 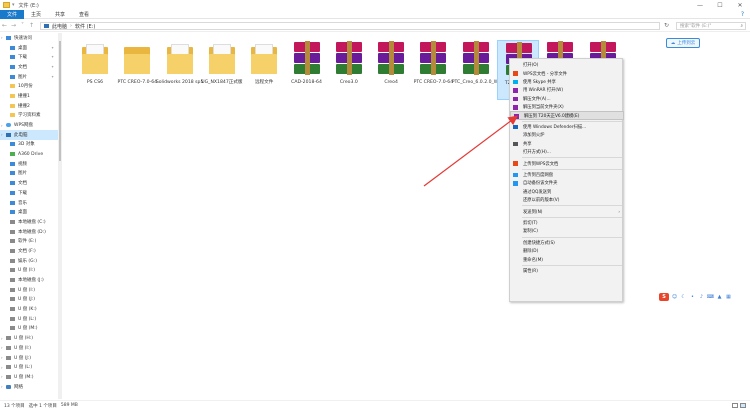 What do you see at coordinates (567, 251) in the screenshot?
I see `context-menu-item: 删除(D)` at bounding box center [567, 251].